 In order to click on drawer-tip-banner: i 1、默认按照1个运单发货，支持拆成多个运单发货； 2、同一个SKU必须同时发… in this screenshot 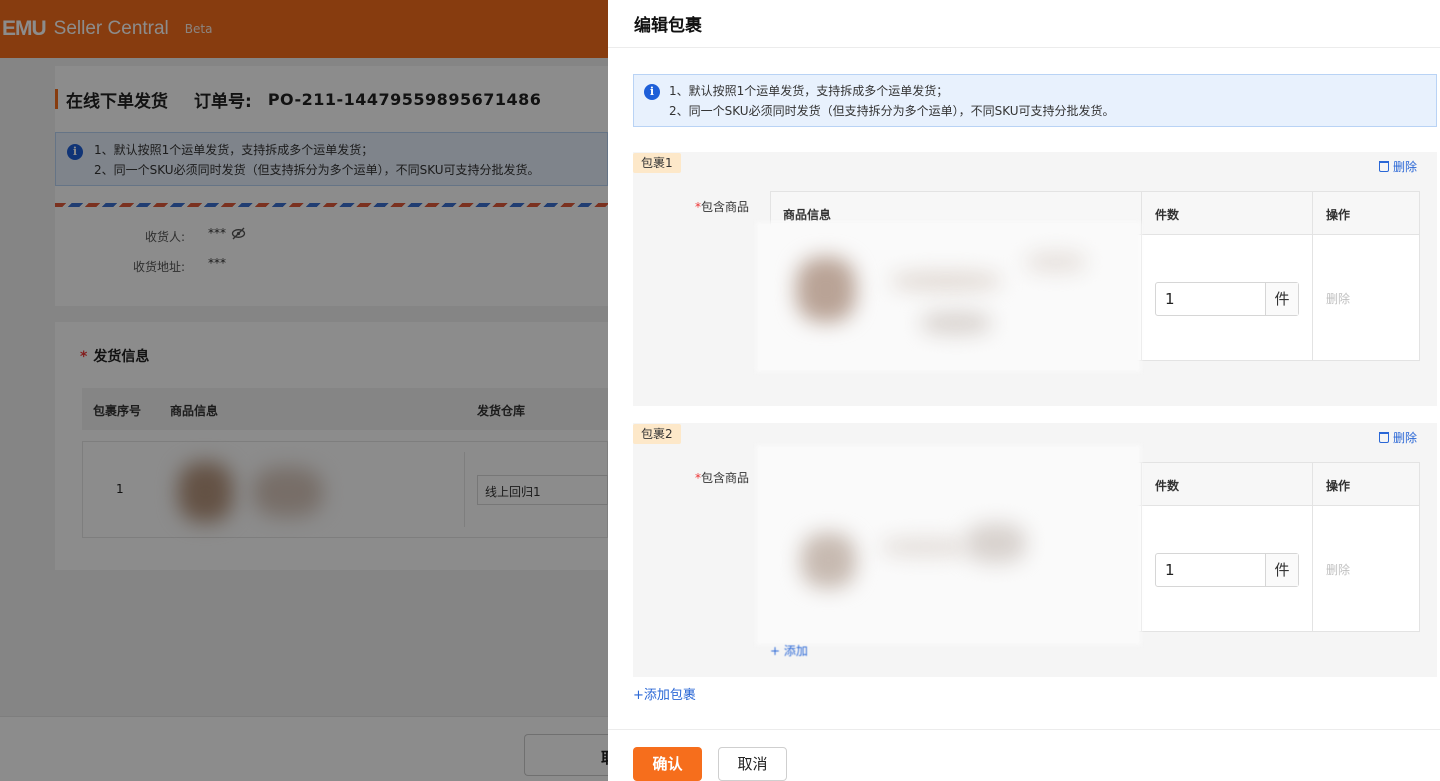, I will do `click(1035, 100)`.